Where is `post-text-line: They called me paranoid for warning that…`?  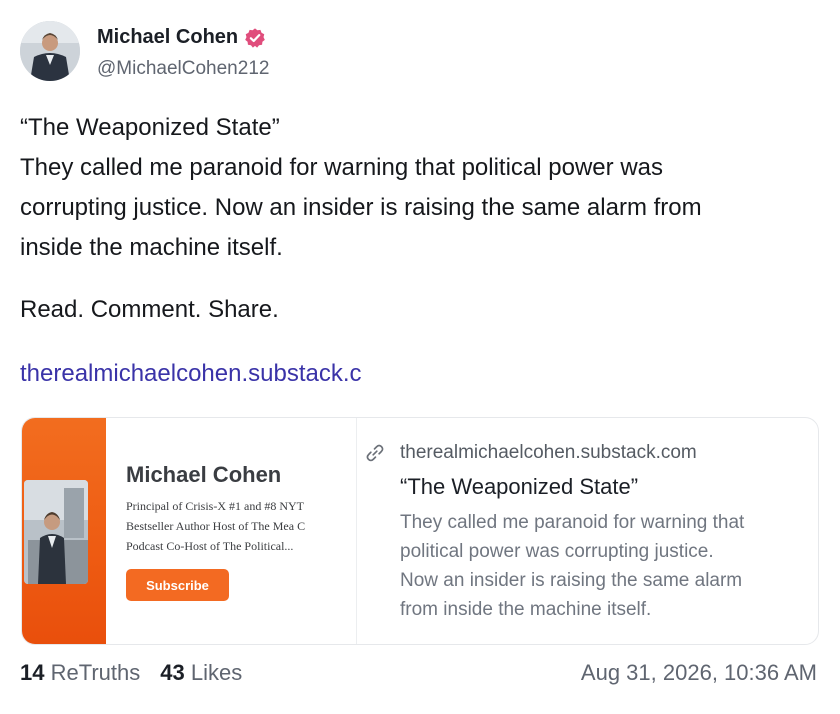
post-text-line: They called me paranoid for warning that… is located at coordinates (341, 167).